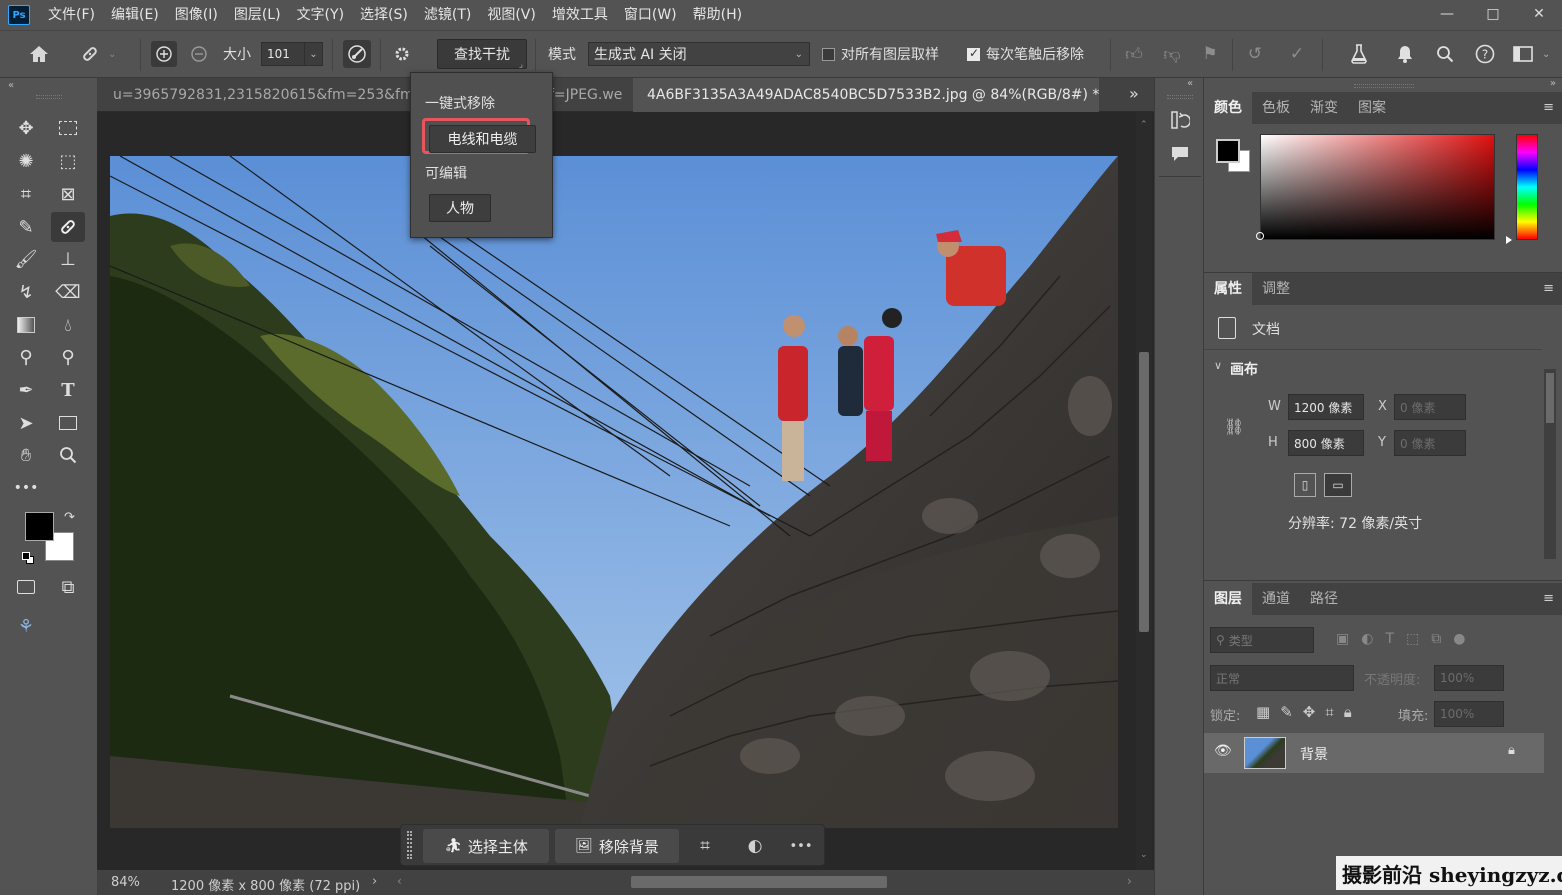 The width and height of the screenshot is (1562, 895). What do you see at coordinates (1144, 125) in the screenshot?
I see `scroll-up-icon: ⌃` at bounding box center [1144, 125].